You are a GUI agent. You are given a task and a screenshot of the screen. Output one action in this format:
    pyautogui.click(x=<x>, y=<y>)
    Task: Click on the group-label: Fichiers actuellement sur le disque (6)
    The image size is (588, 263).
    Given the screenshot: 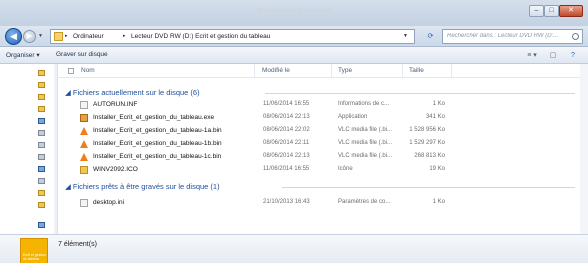 What is the action you would take?
    pyautogui.click(x=136, y=92)
    